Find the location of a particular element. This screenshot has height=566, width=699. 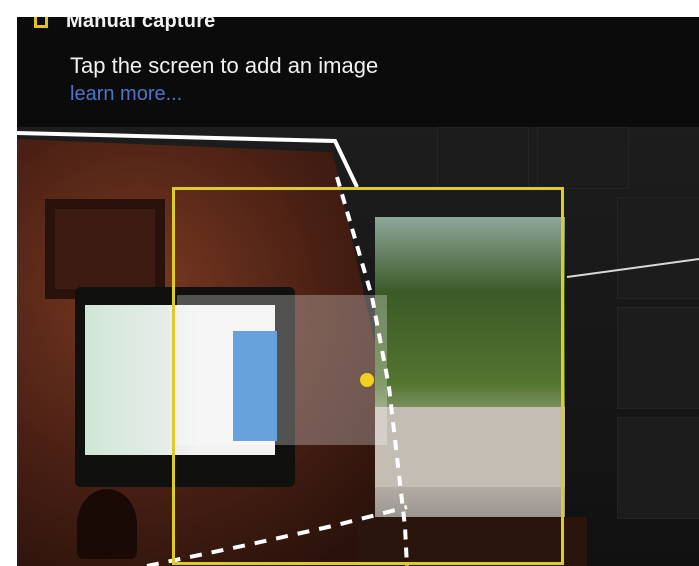

instruction-text: Tap the screen to add an image is located at coordinates (224, 65).